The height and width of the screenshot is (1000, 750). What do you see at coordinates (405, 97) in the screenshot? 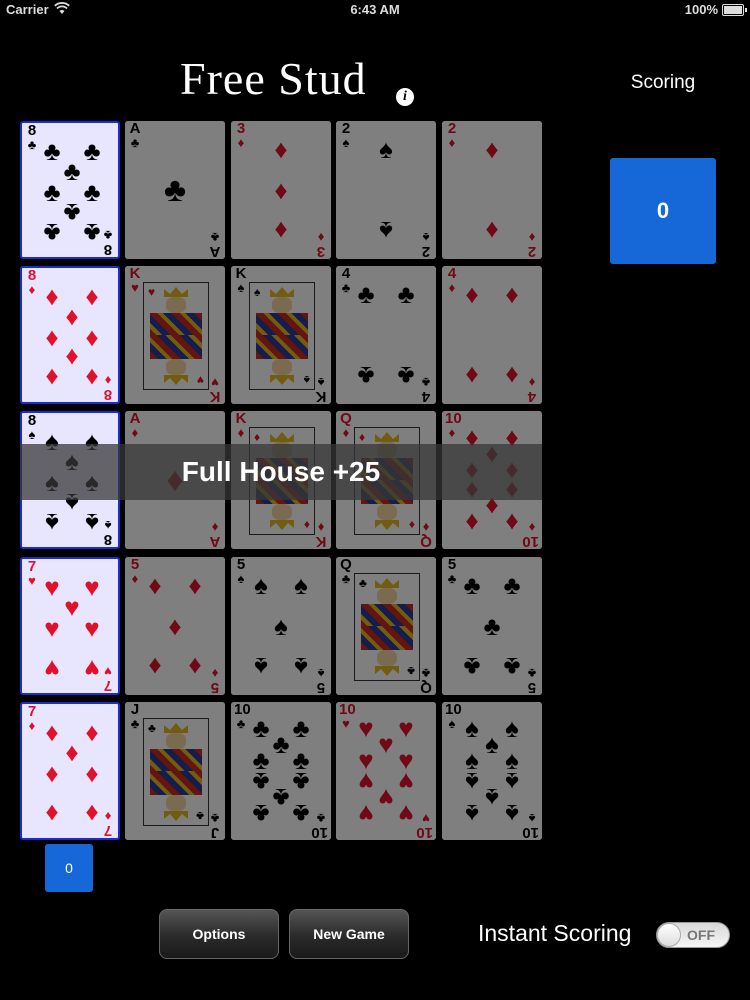
I see `info-icon: i` at bounding box center [405, 97].